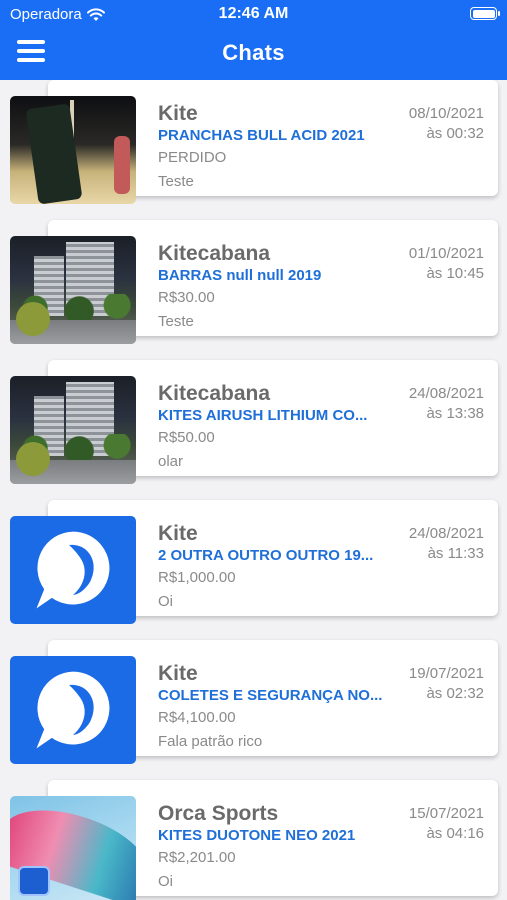 This screenshot has height=900, width=507. What do you see at coordinates (446, 824) in the screenshot?
I see `chat-timestamp: 15/07/2021 às 04:16` at bounding box center [446, 824].